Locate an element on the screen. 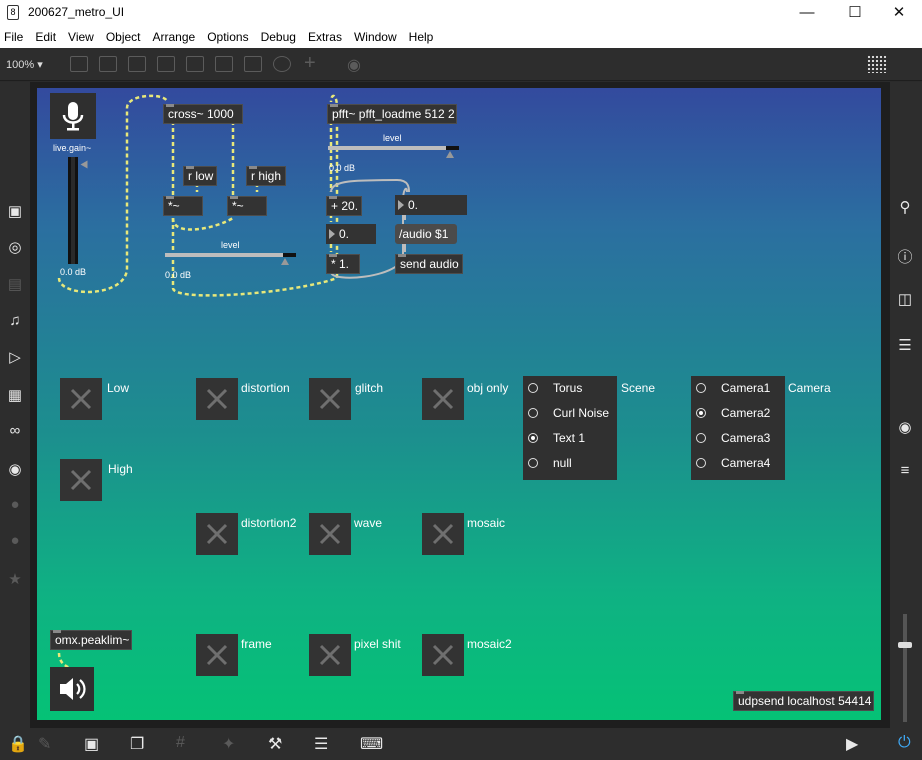  scene-option: null is located at coordinates (570, 463).